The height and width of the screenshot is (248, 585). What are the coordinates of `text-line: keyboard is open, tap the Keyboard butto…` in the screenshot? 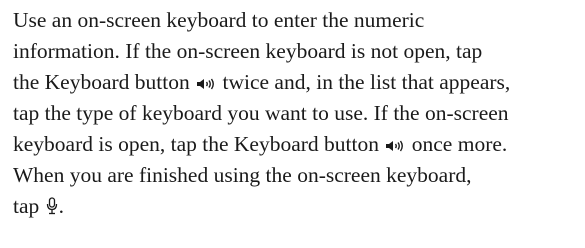 It's located at (297, 144).